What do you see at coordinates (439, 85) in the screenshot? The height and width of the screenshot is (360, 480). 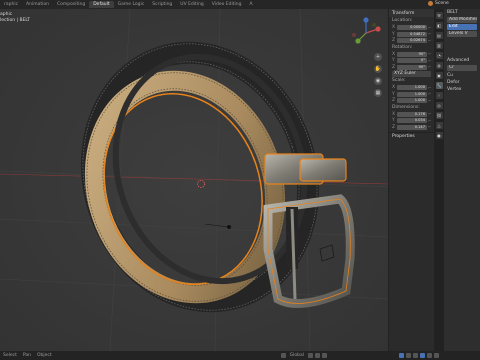 I see `modifier-tab-icon: 🔧` at bounding box center [439, 85].